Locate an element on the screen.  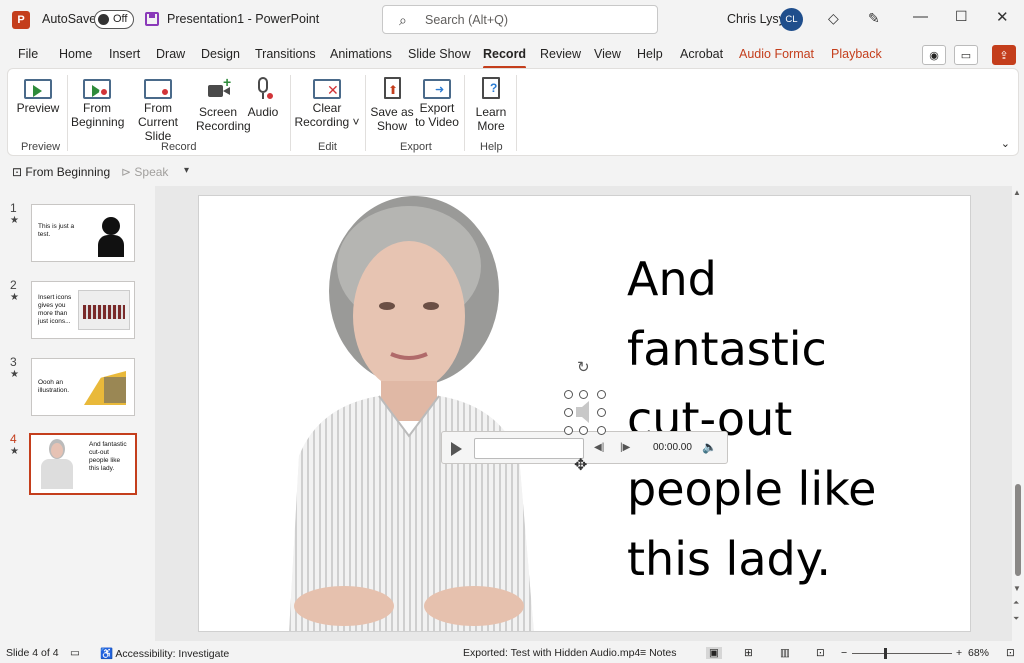
scientist-body is located at coordinates (111, 246).